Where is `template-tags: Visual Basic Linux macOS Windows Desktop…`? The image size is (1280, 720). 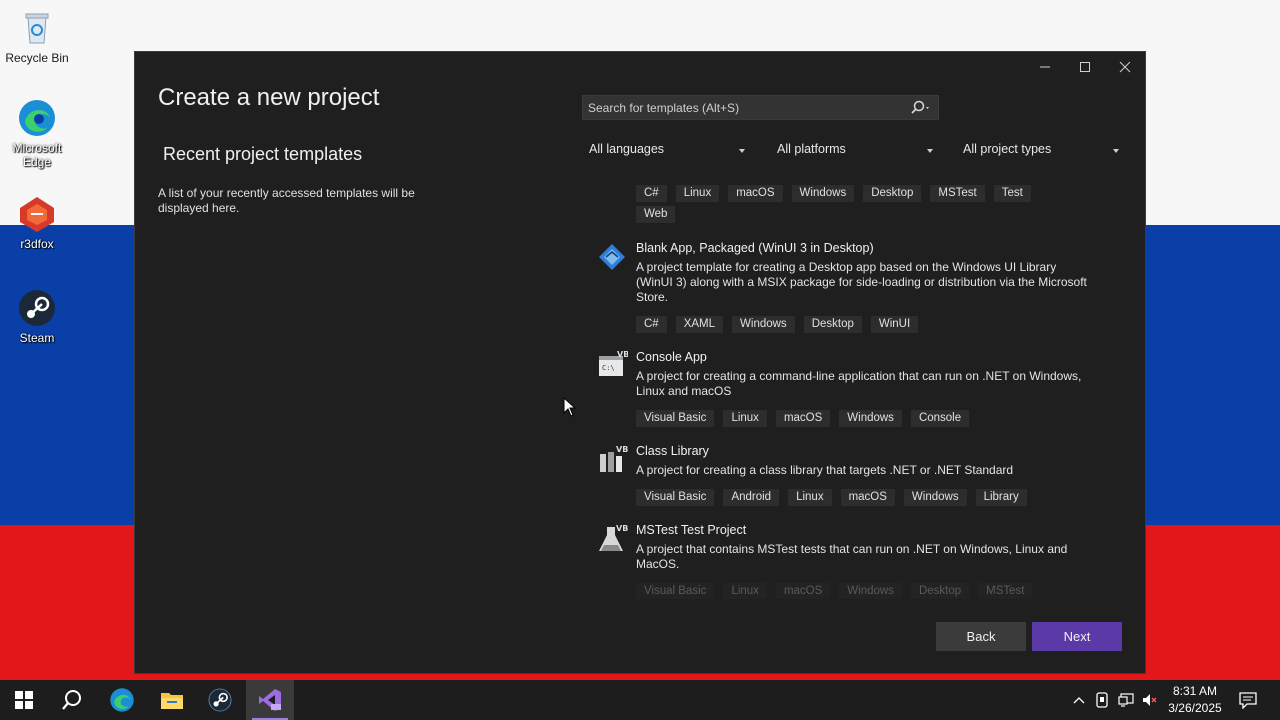 template-tags: Visual Basic Linux macOS Windows Desktop… is located at coordinates (851, 591).